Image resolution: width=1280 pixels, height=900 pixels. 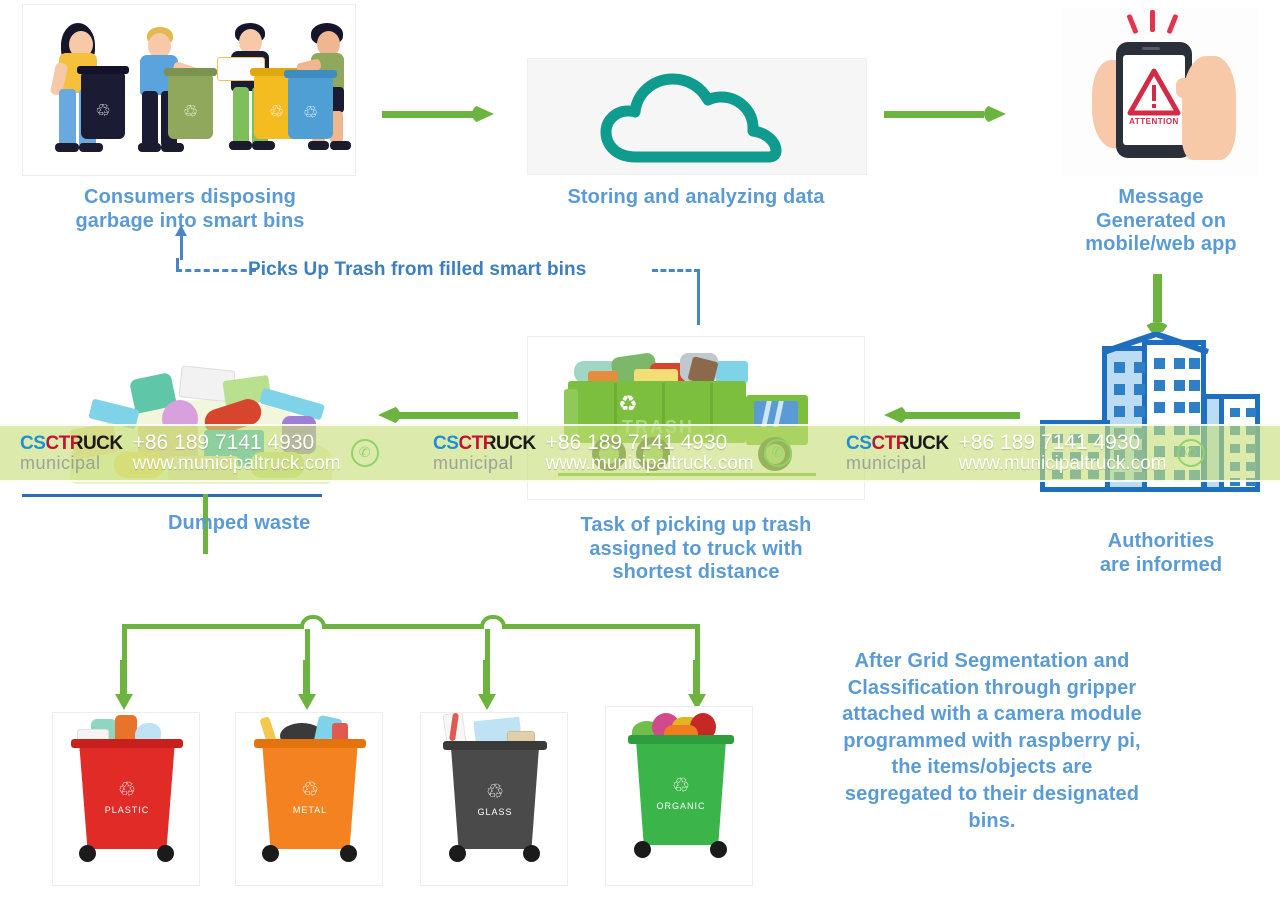 I want to click on feedback-dash-right, so click(x=676, y=270).